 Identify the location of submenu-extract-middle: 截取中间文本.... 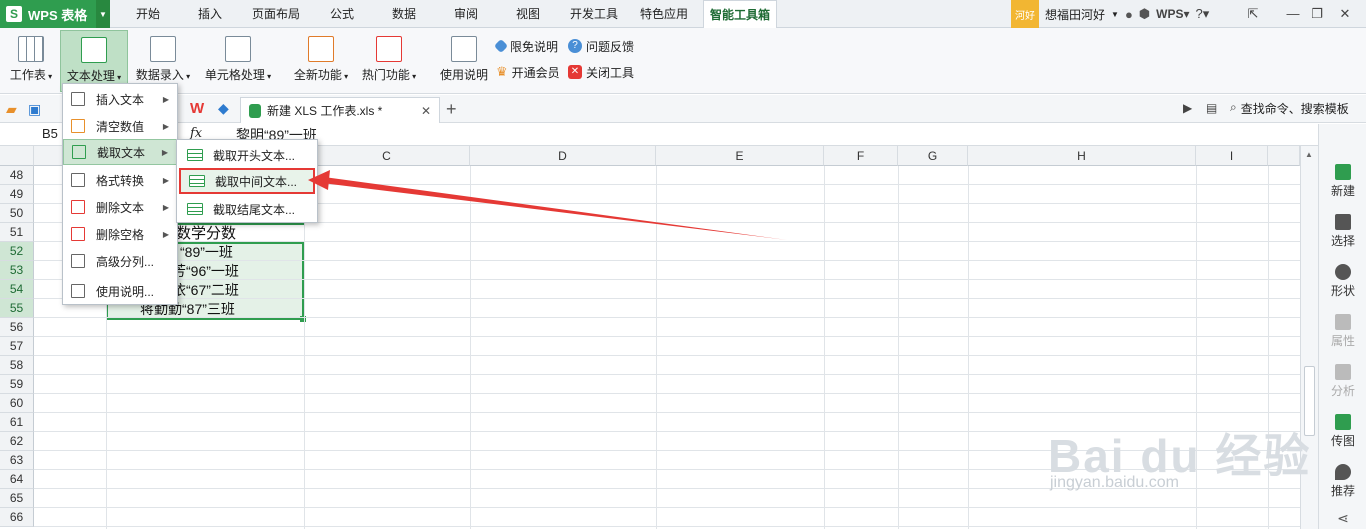
(247, 181).